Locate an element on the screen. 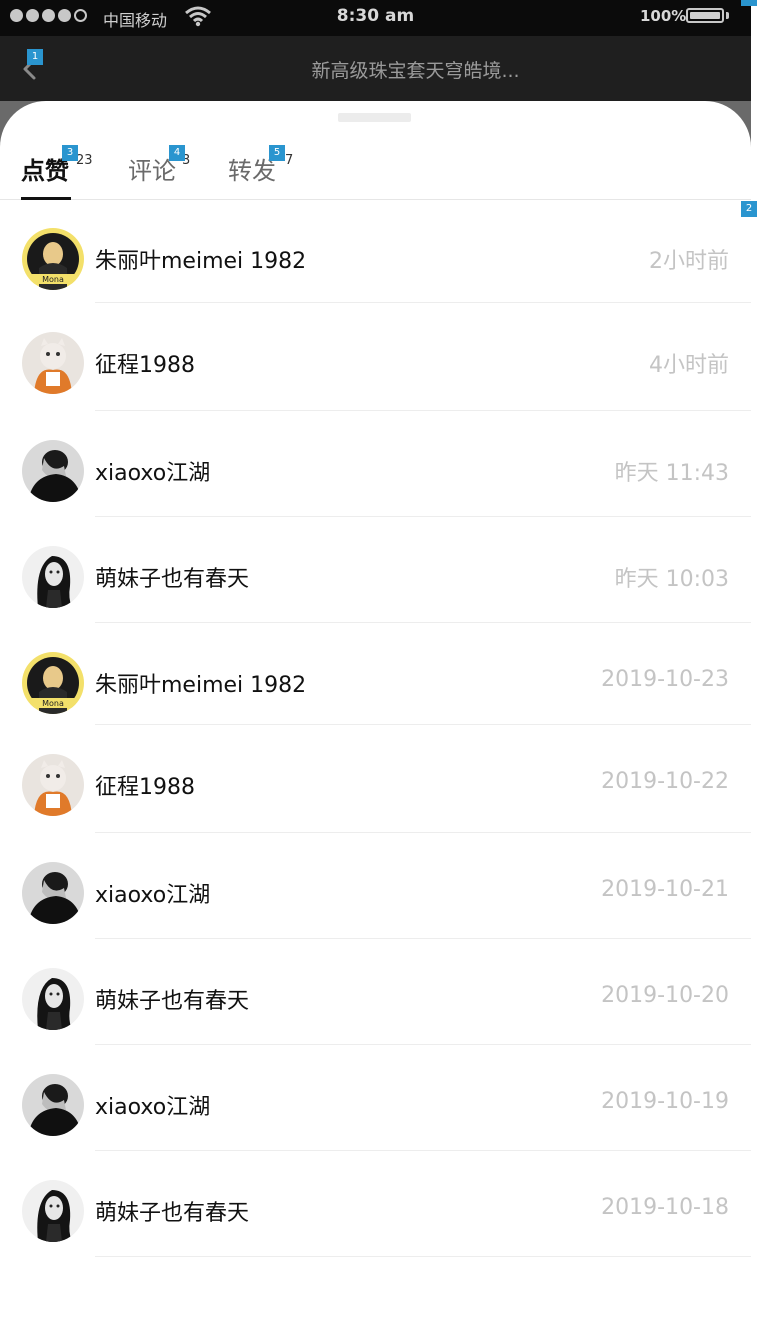  like-time: 2019-10-21 is located at coordinates (665, 889).